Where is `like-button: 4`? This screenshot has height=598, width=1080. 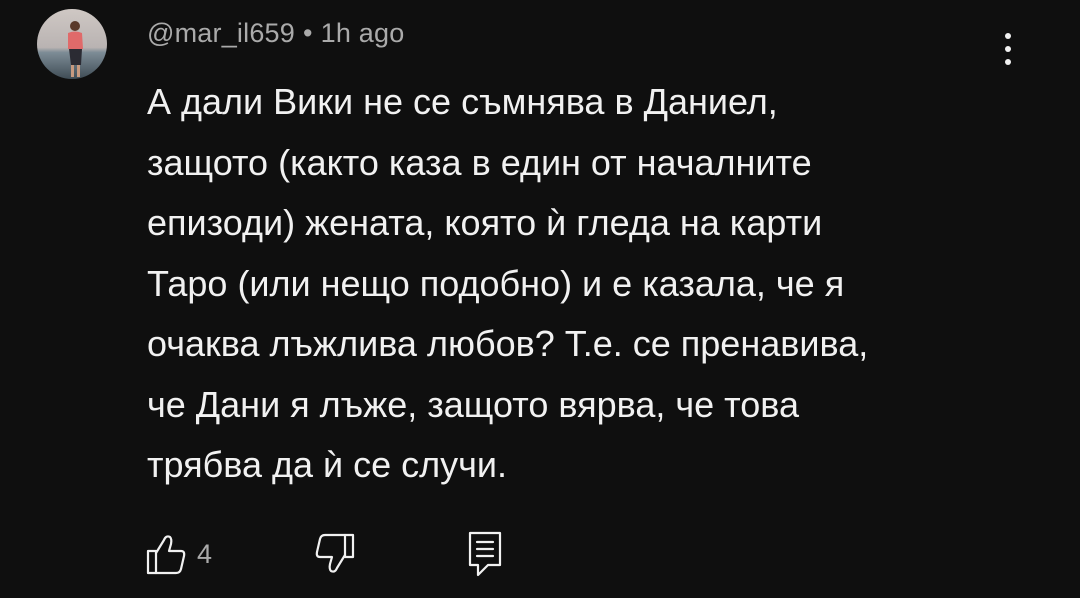 like-button: 4 is located at coordinates (178, 554).